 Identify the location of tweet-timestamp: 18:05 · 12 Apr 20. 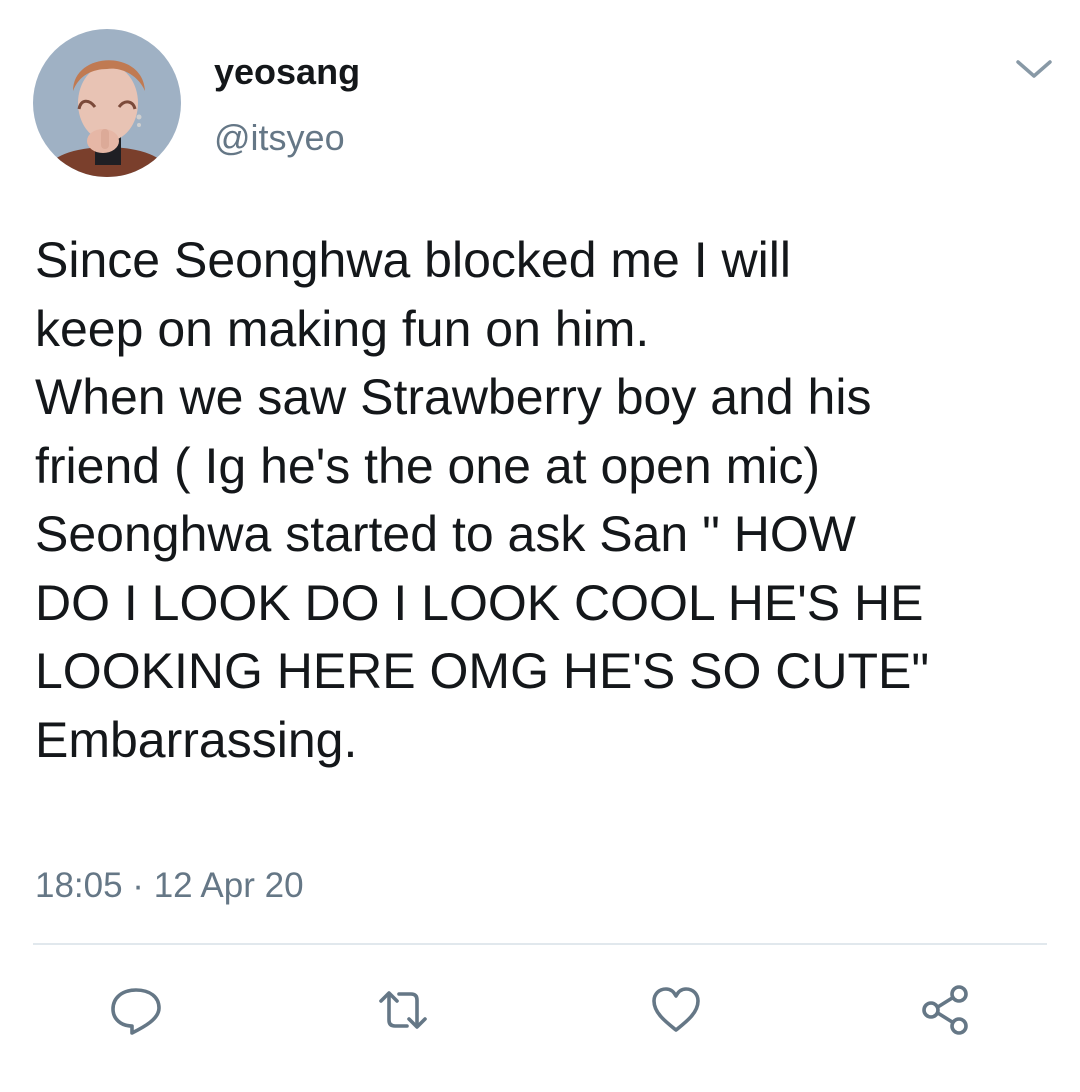
(169, 886).